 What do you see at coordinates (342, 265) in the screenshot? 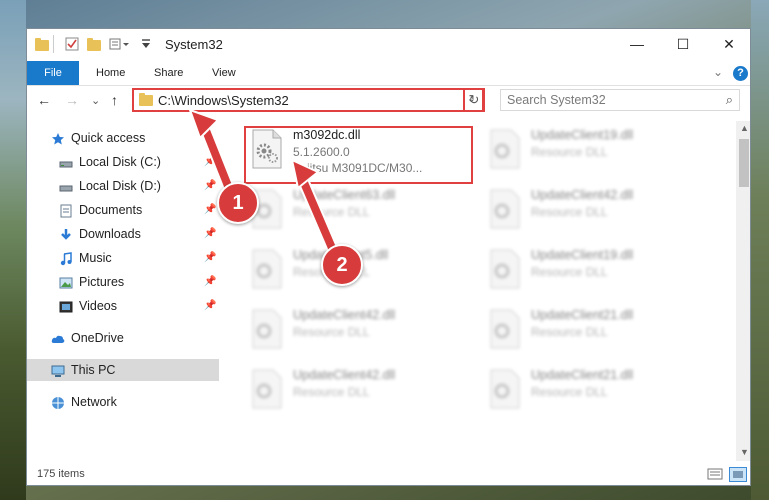
I see `step-badge-2: 2` at bounding box center [342, 265].